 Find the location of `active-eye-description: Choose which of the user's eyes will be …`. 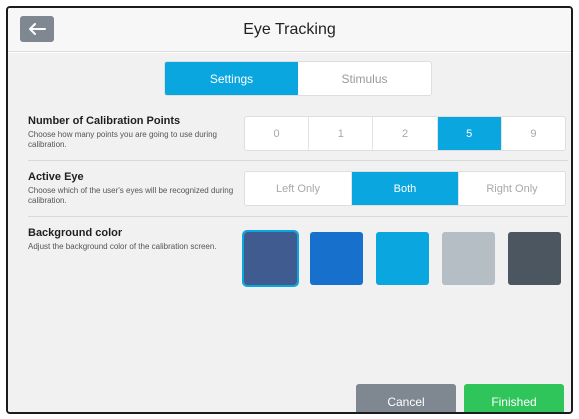

active-eye-description: Choose which of the user's eyes will be … is located at coordinates (131, 195).